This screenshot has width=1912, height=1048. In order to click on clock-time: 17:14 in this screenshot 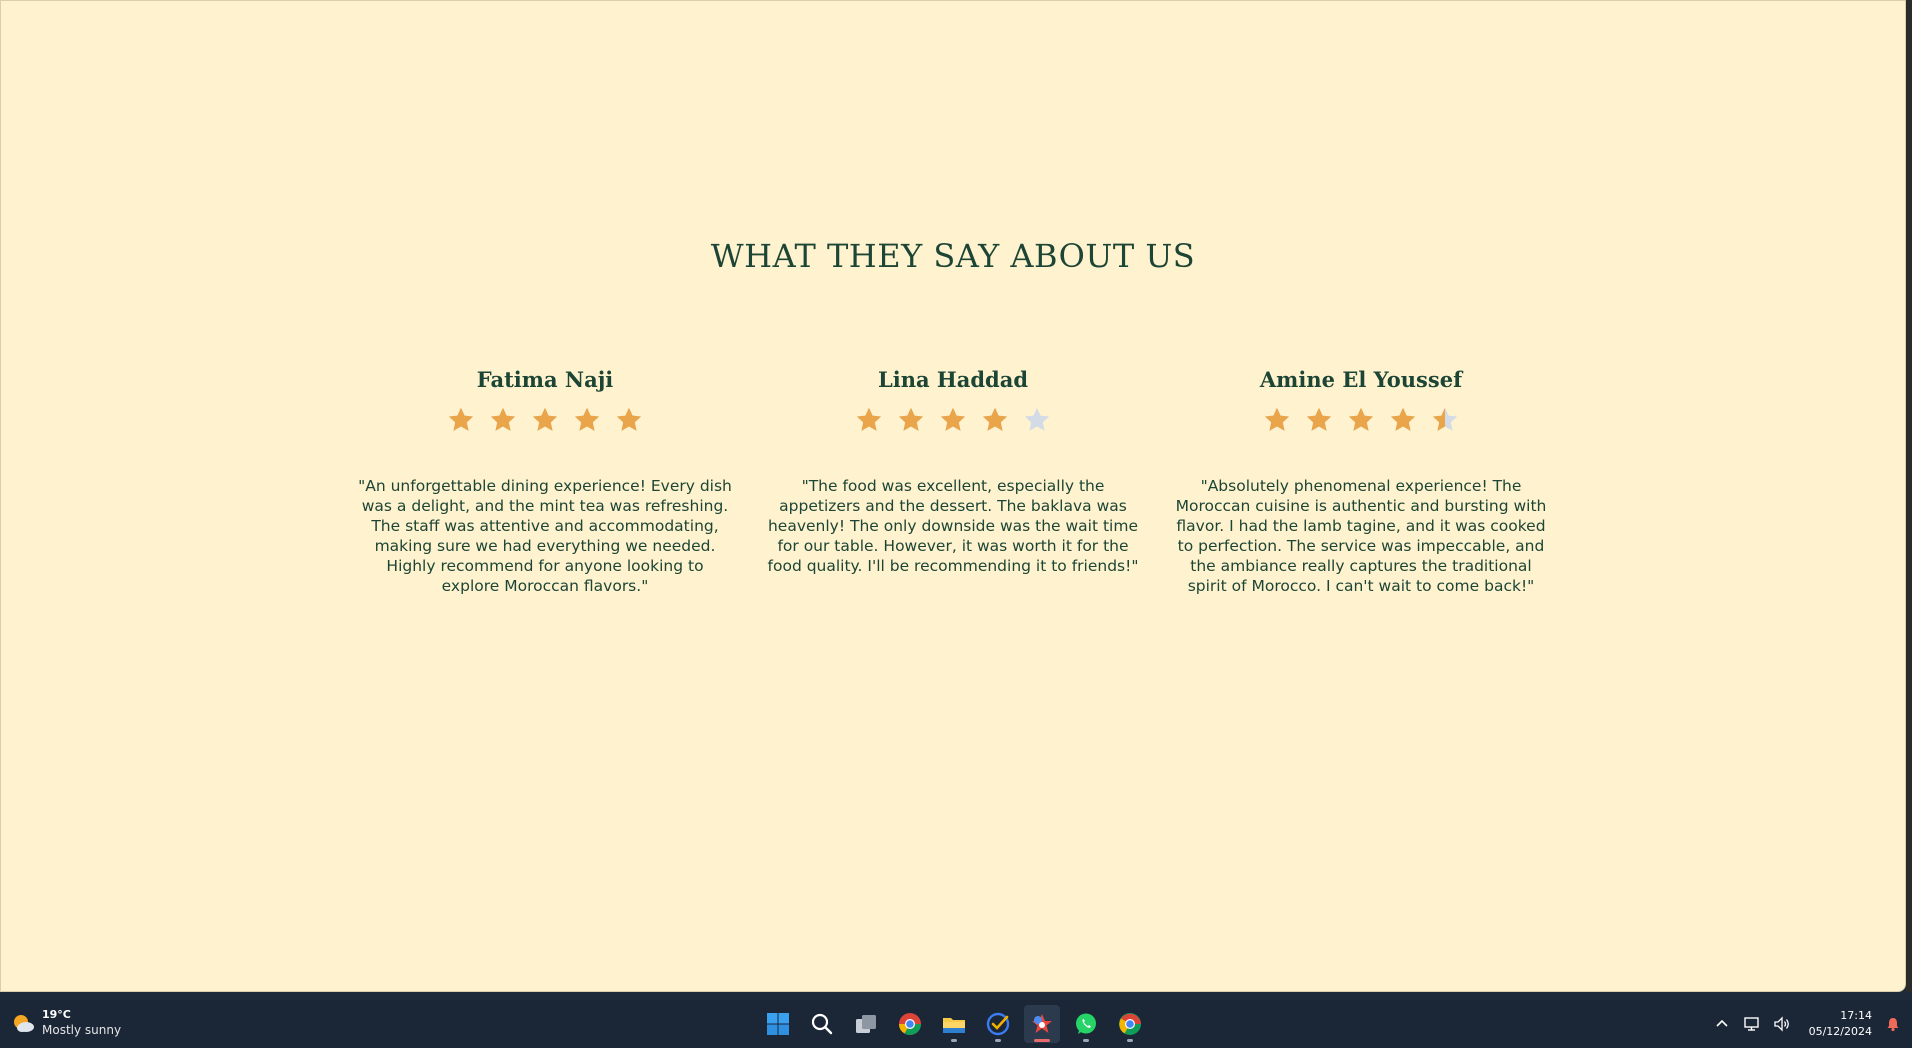, I will do `click(1856, 1015)`.